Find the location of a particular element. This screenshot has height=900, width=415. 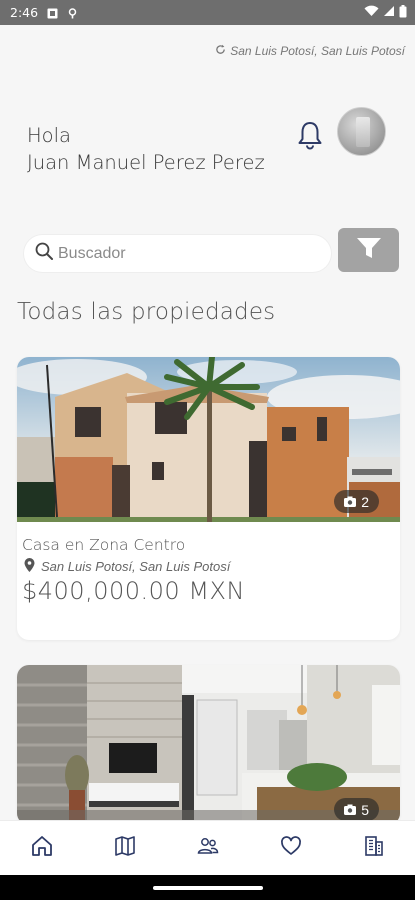

wifi-icon is located at coordinates (371, 12).